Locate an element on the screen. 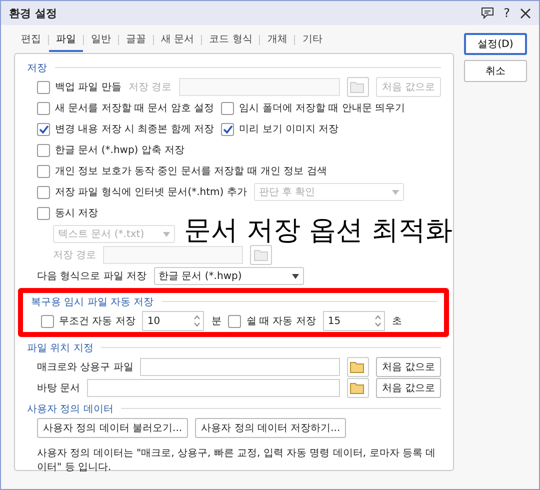 The height and width of the screenshot is (490, 540). description-text: 사용자 정의 데이터는 "매크로, 상용구, 빠른 교정, 입력 자동 명령 데이터, 로마자 등록 데이터" 등 입니다. is located at coordinates (237, 461).